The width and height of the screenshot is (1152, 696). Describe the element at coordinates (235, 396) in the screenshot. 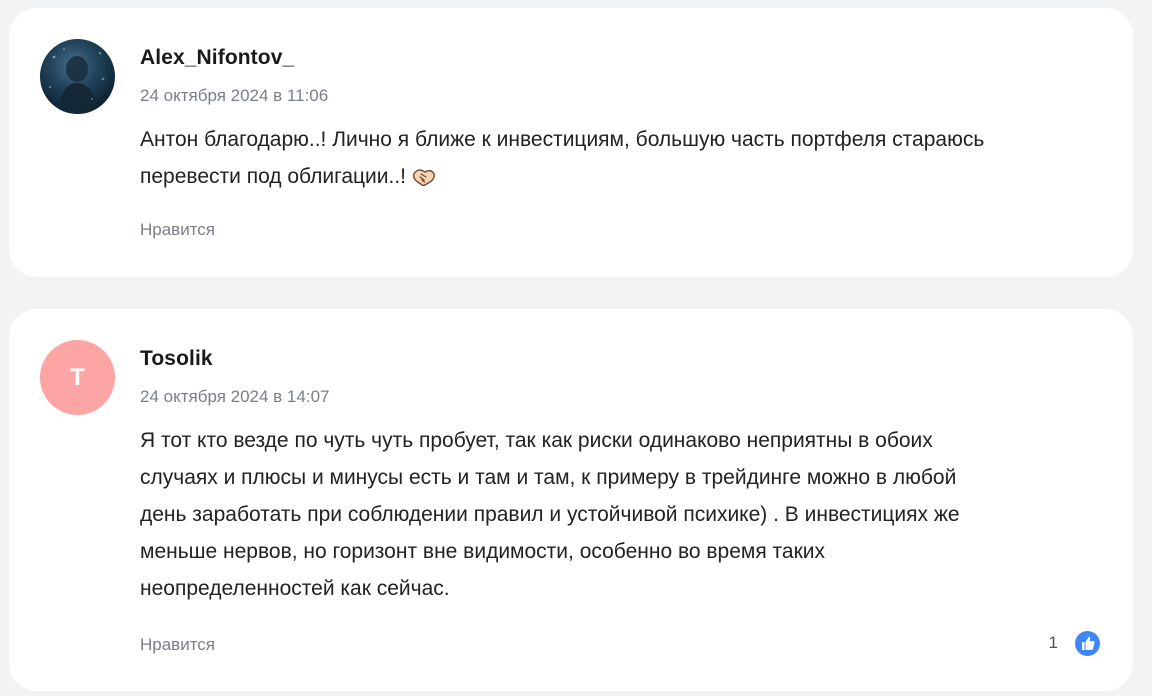

I see `comment-timestamp: 24 октября 2024 в 14:07` at that location.